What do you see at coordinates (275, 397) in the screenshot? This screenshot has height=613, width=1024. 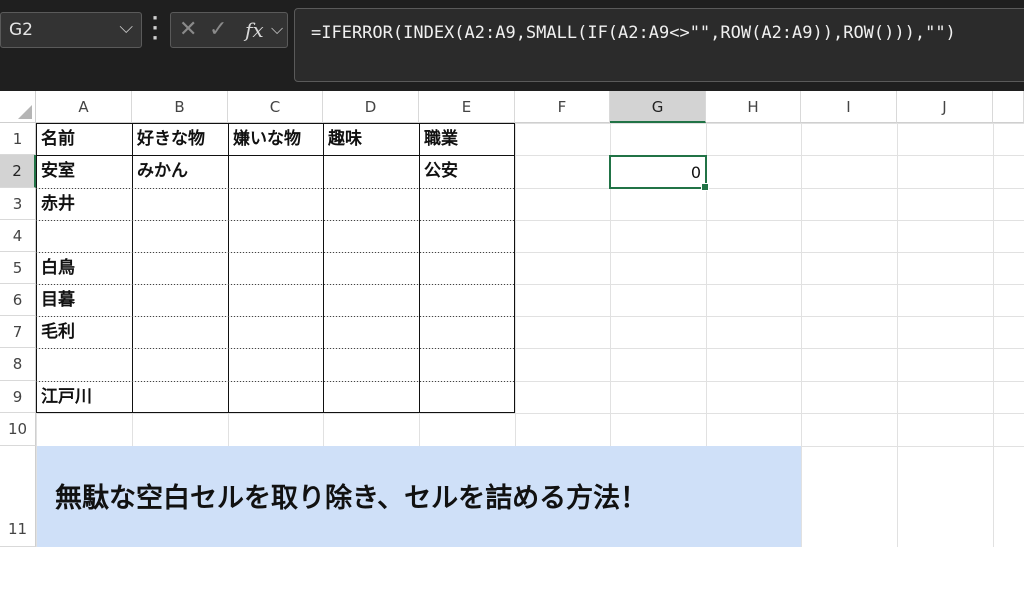 I see `cell-c9` at bounding box center [275, 397].